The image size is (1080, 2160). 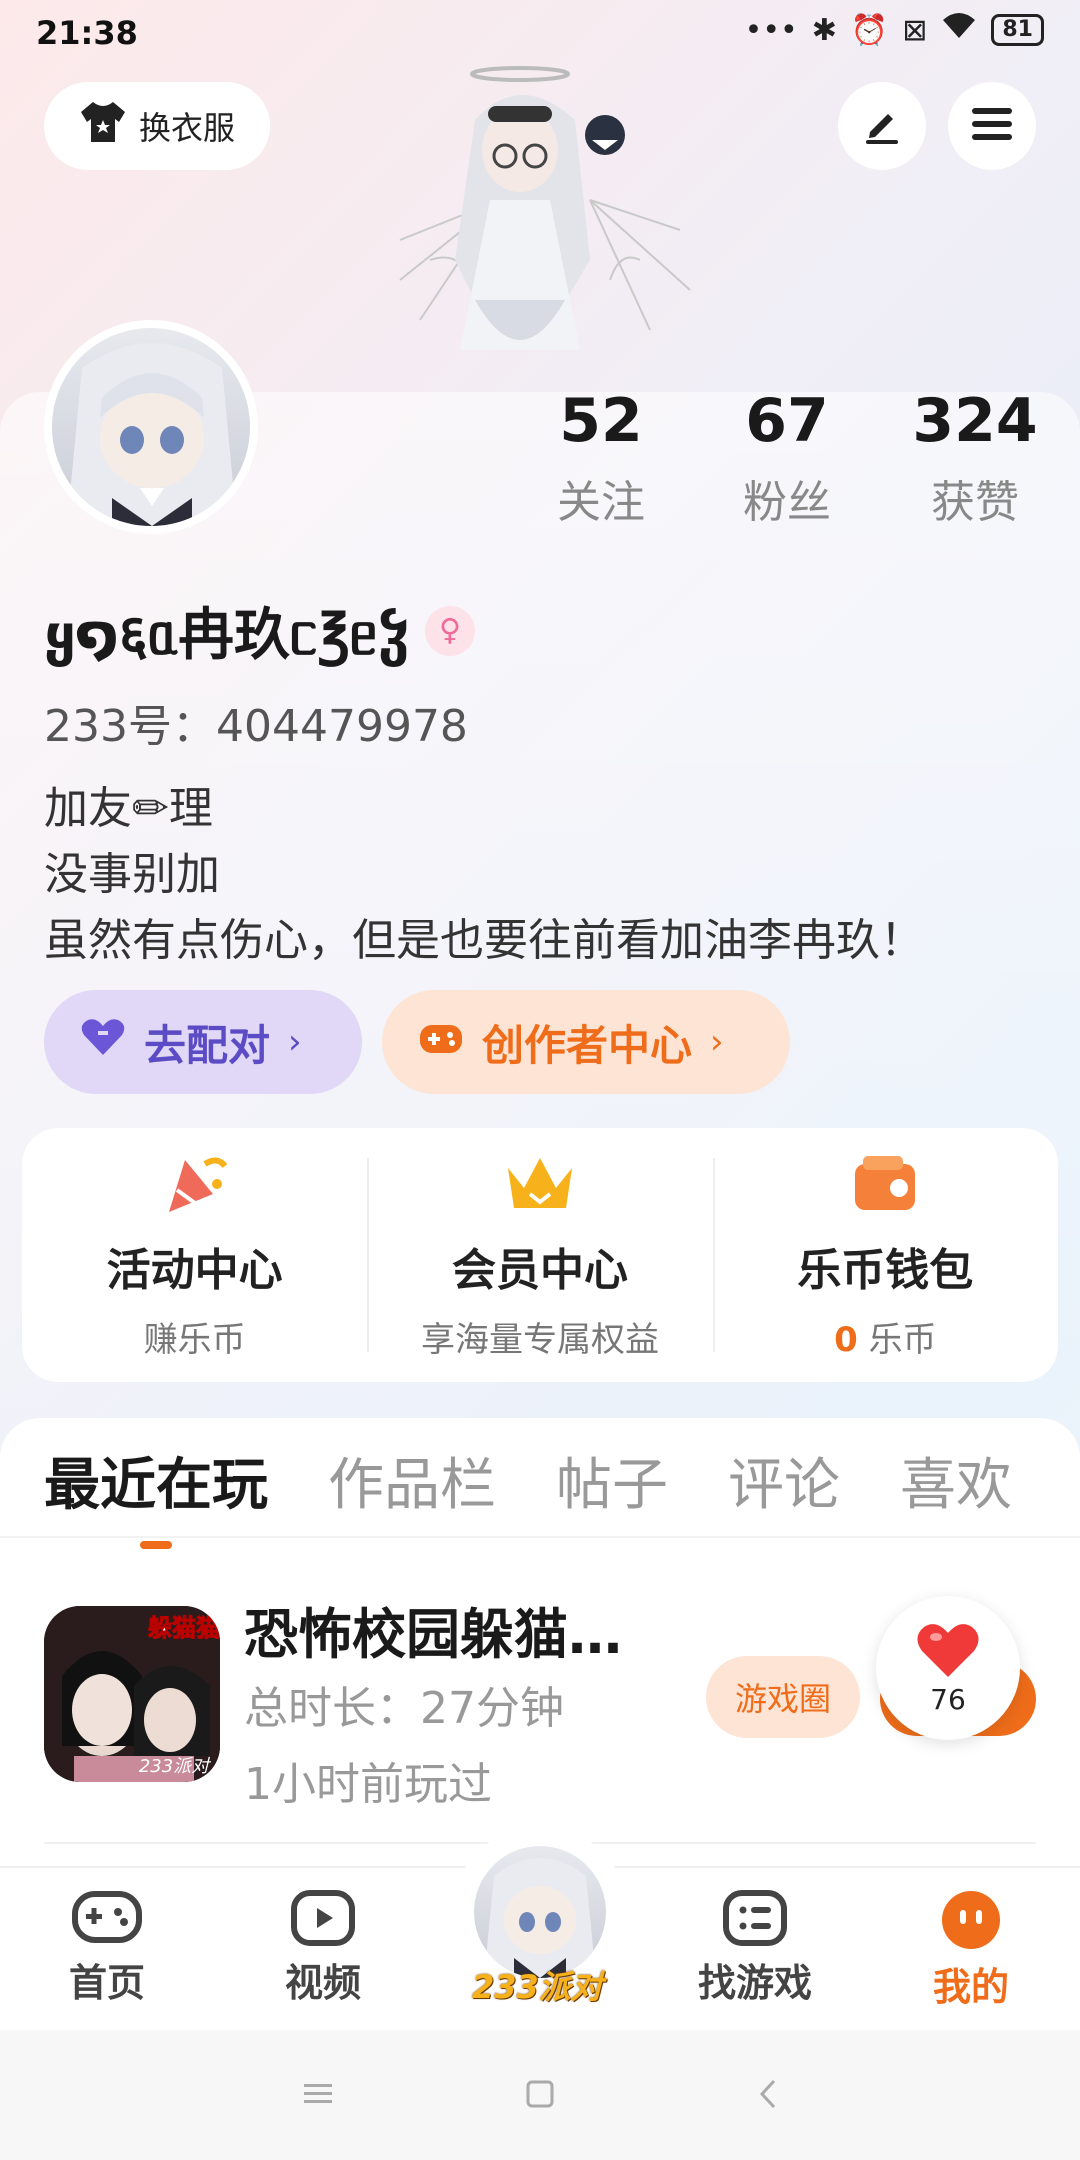 What do you see at coordinates (412, 1490) in the screenshot?
I see `tab-works: 作品栏` at bounding box center [412, 1490].